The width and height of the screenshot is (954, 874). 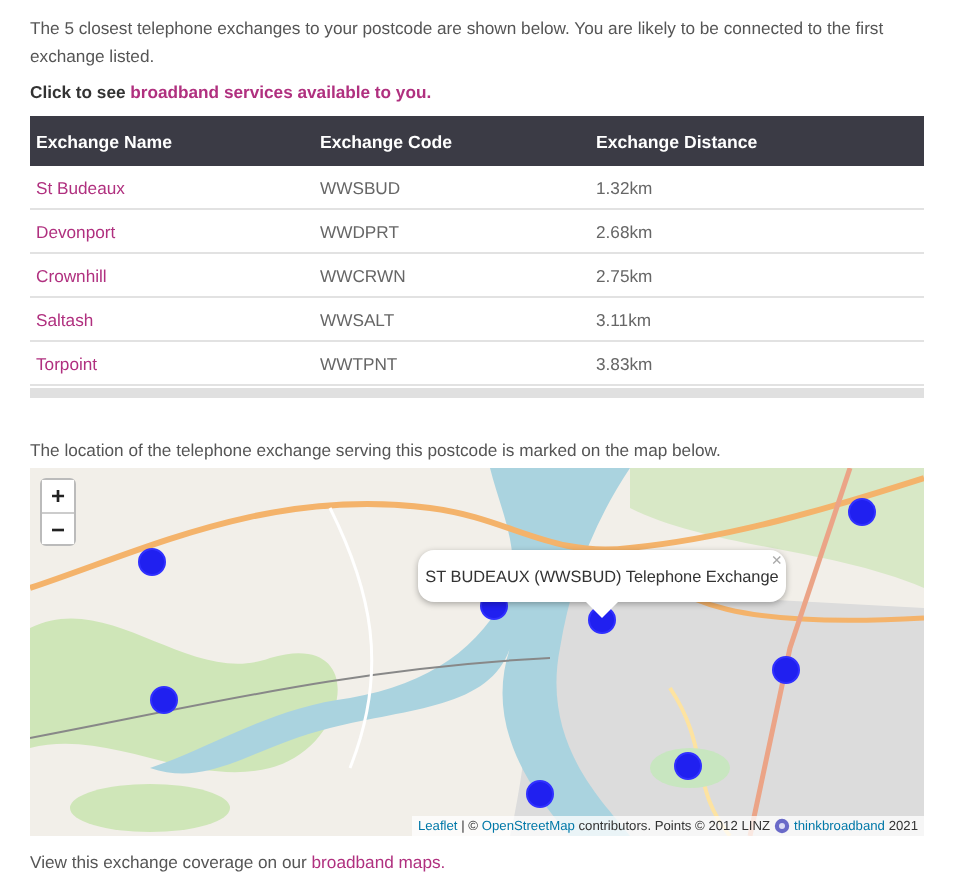 I want to click on popup-text: ST BUDEAUX (WWSBUD) Telephone Exchange, so click(x=602, y=576).